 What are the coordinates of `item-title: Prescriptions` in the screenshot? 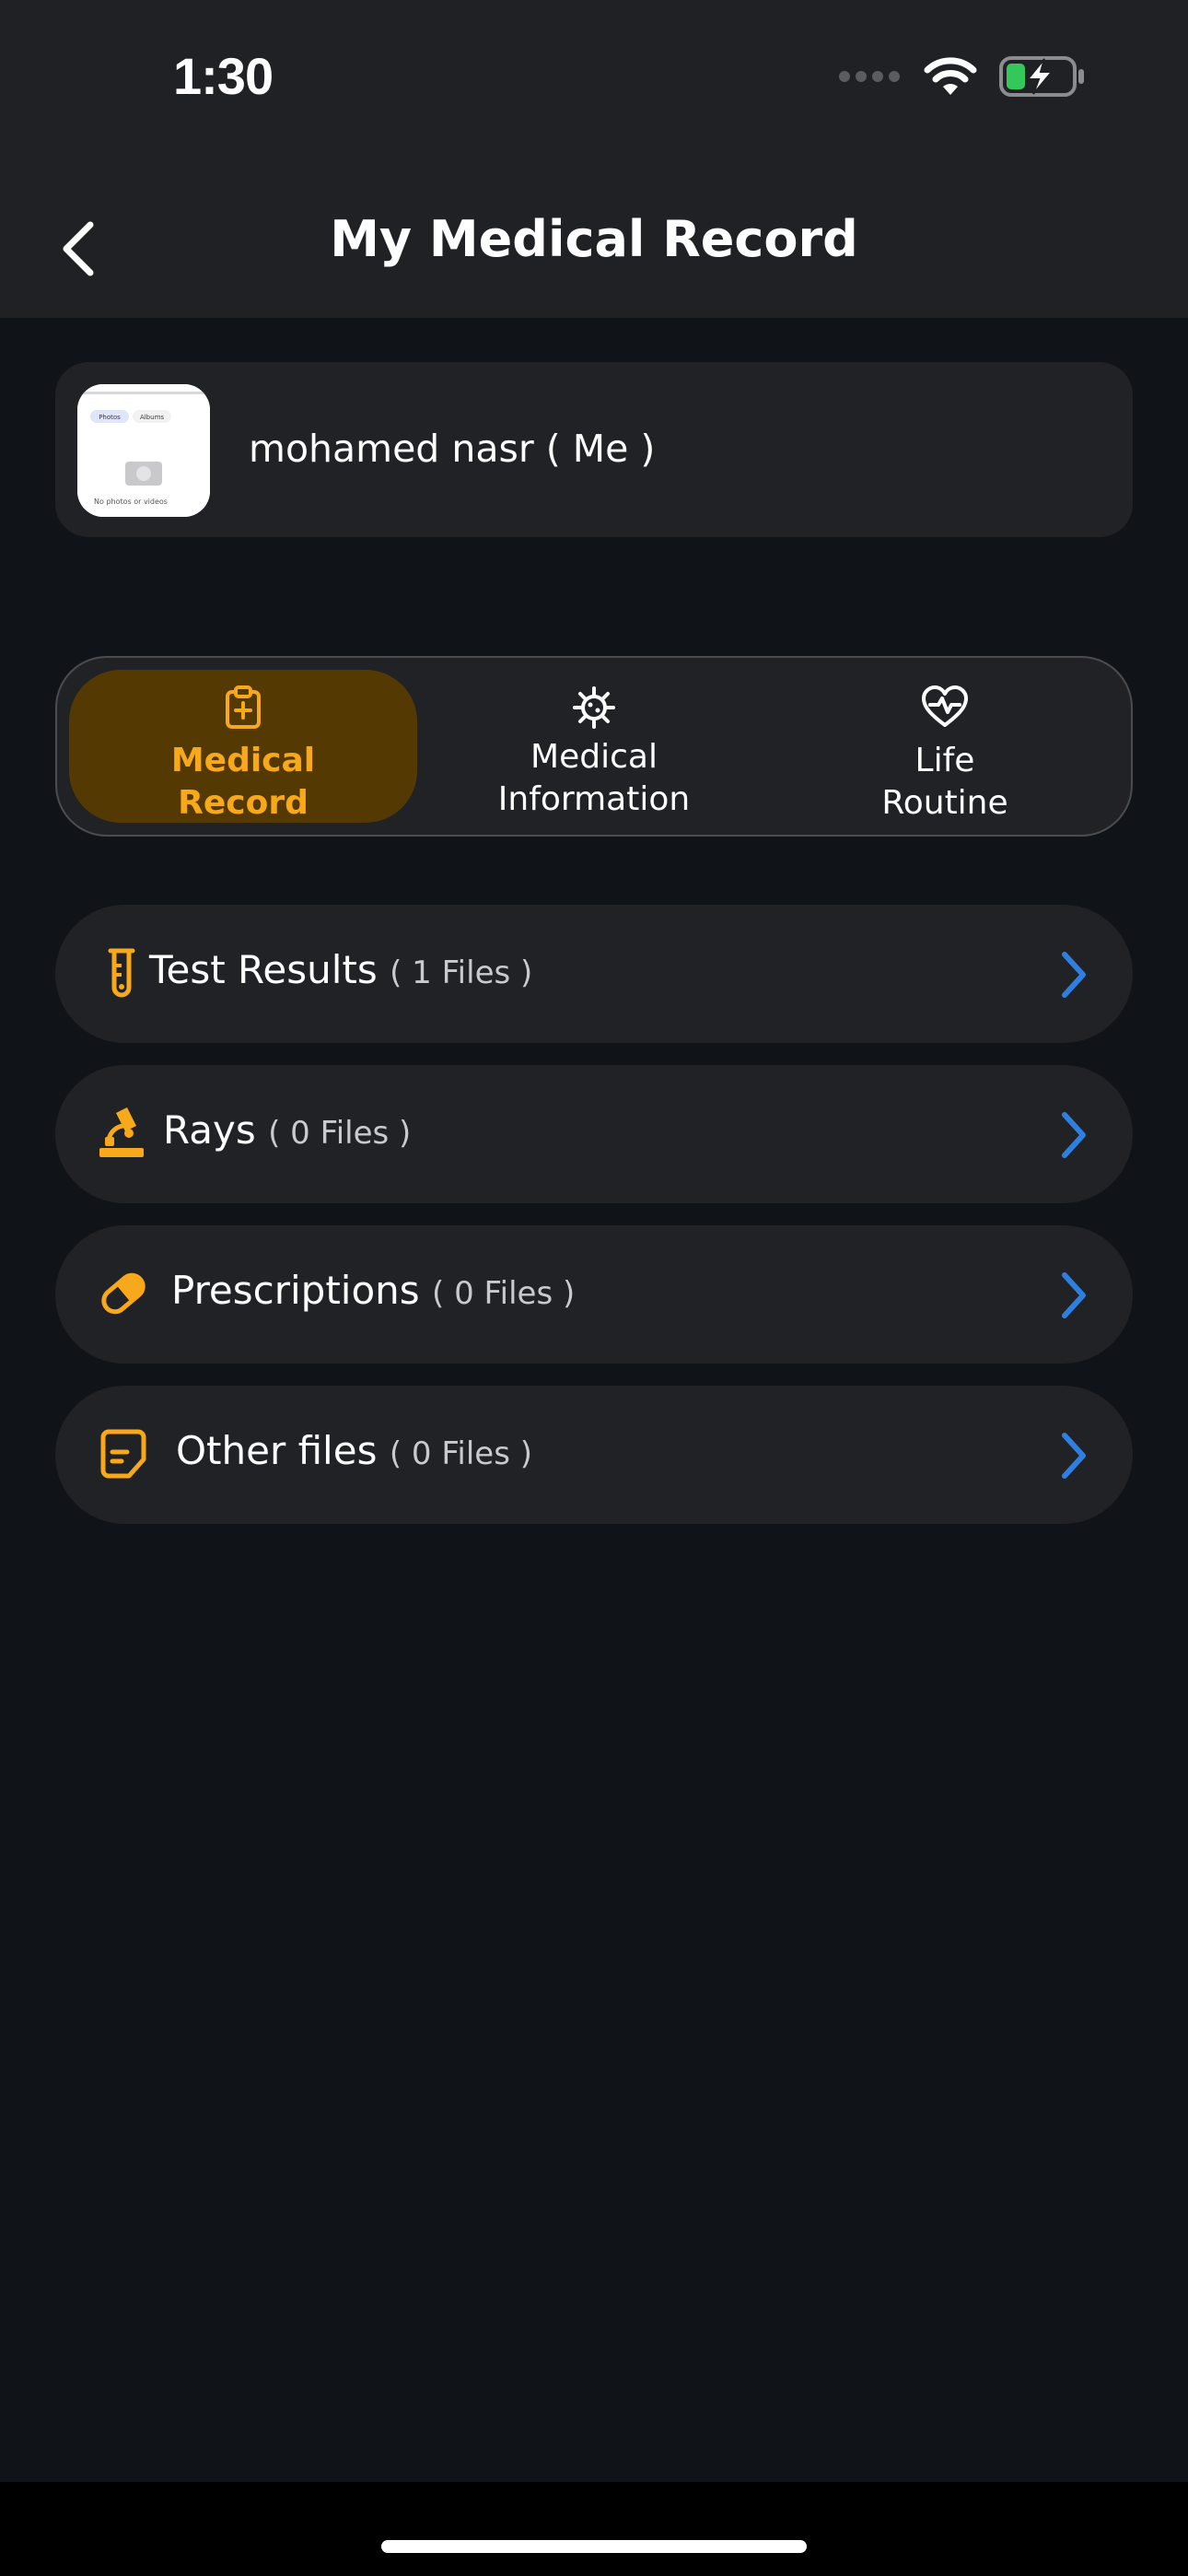 It's located at (295, 1290).